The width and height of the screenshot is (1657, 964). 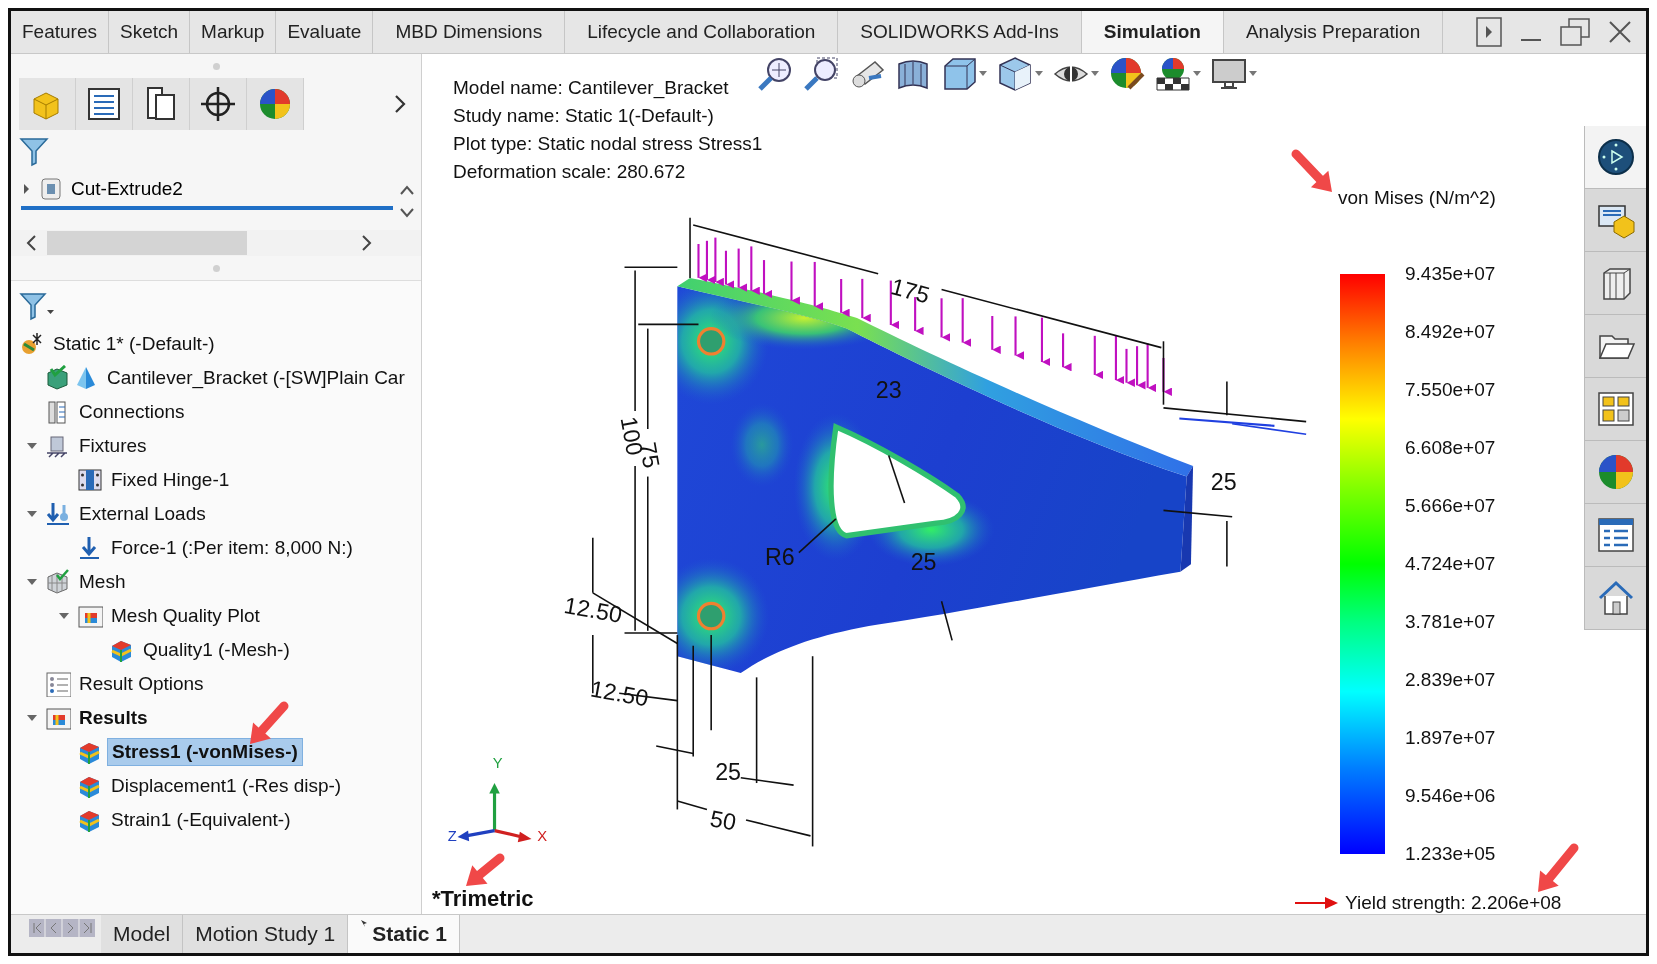 I want to click on filter-dropdown-icon, so click(x=37, y=306).